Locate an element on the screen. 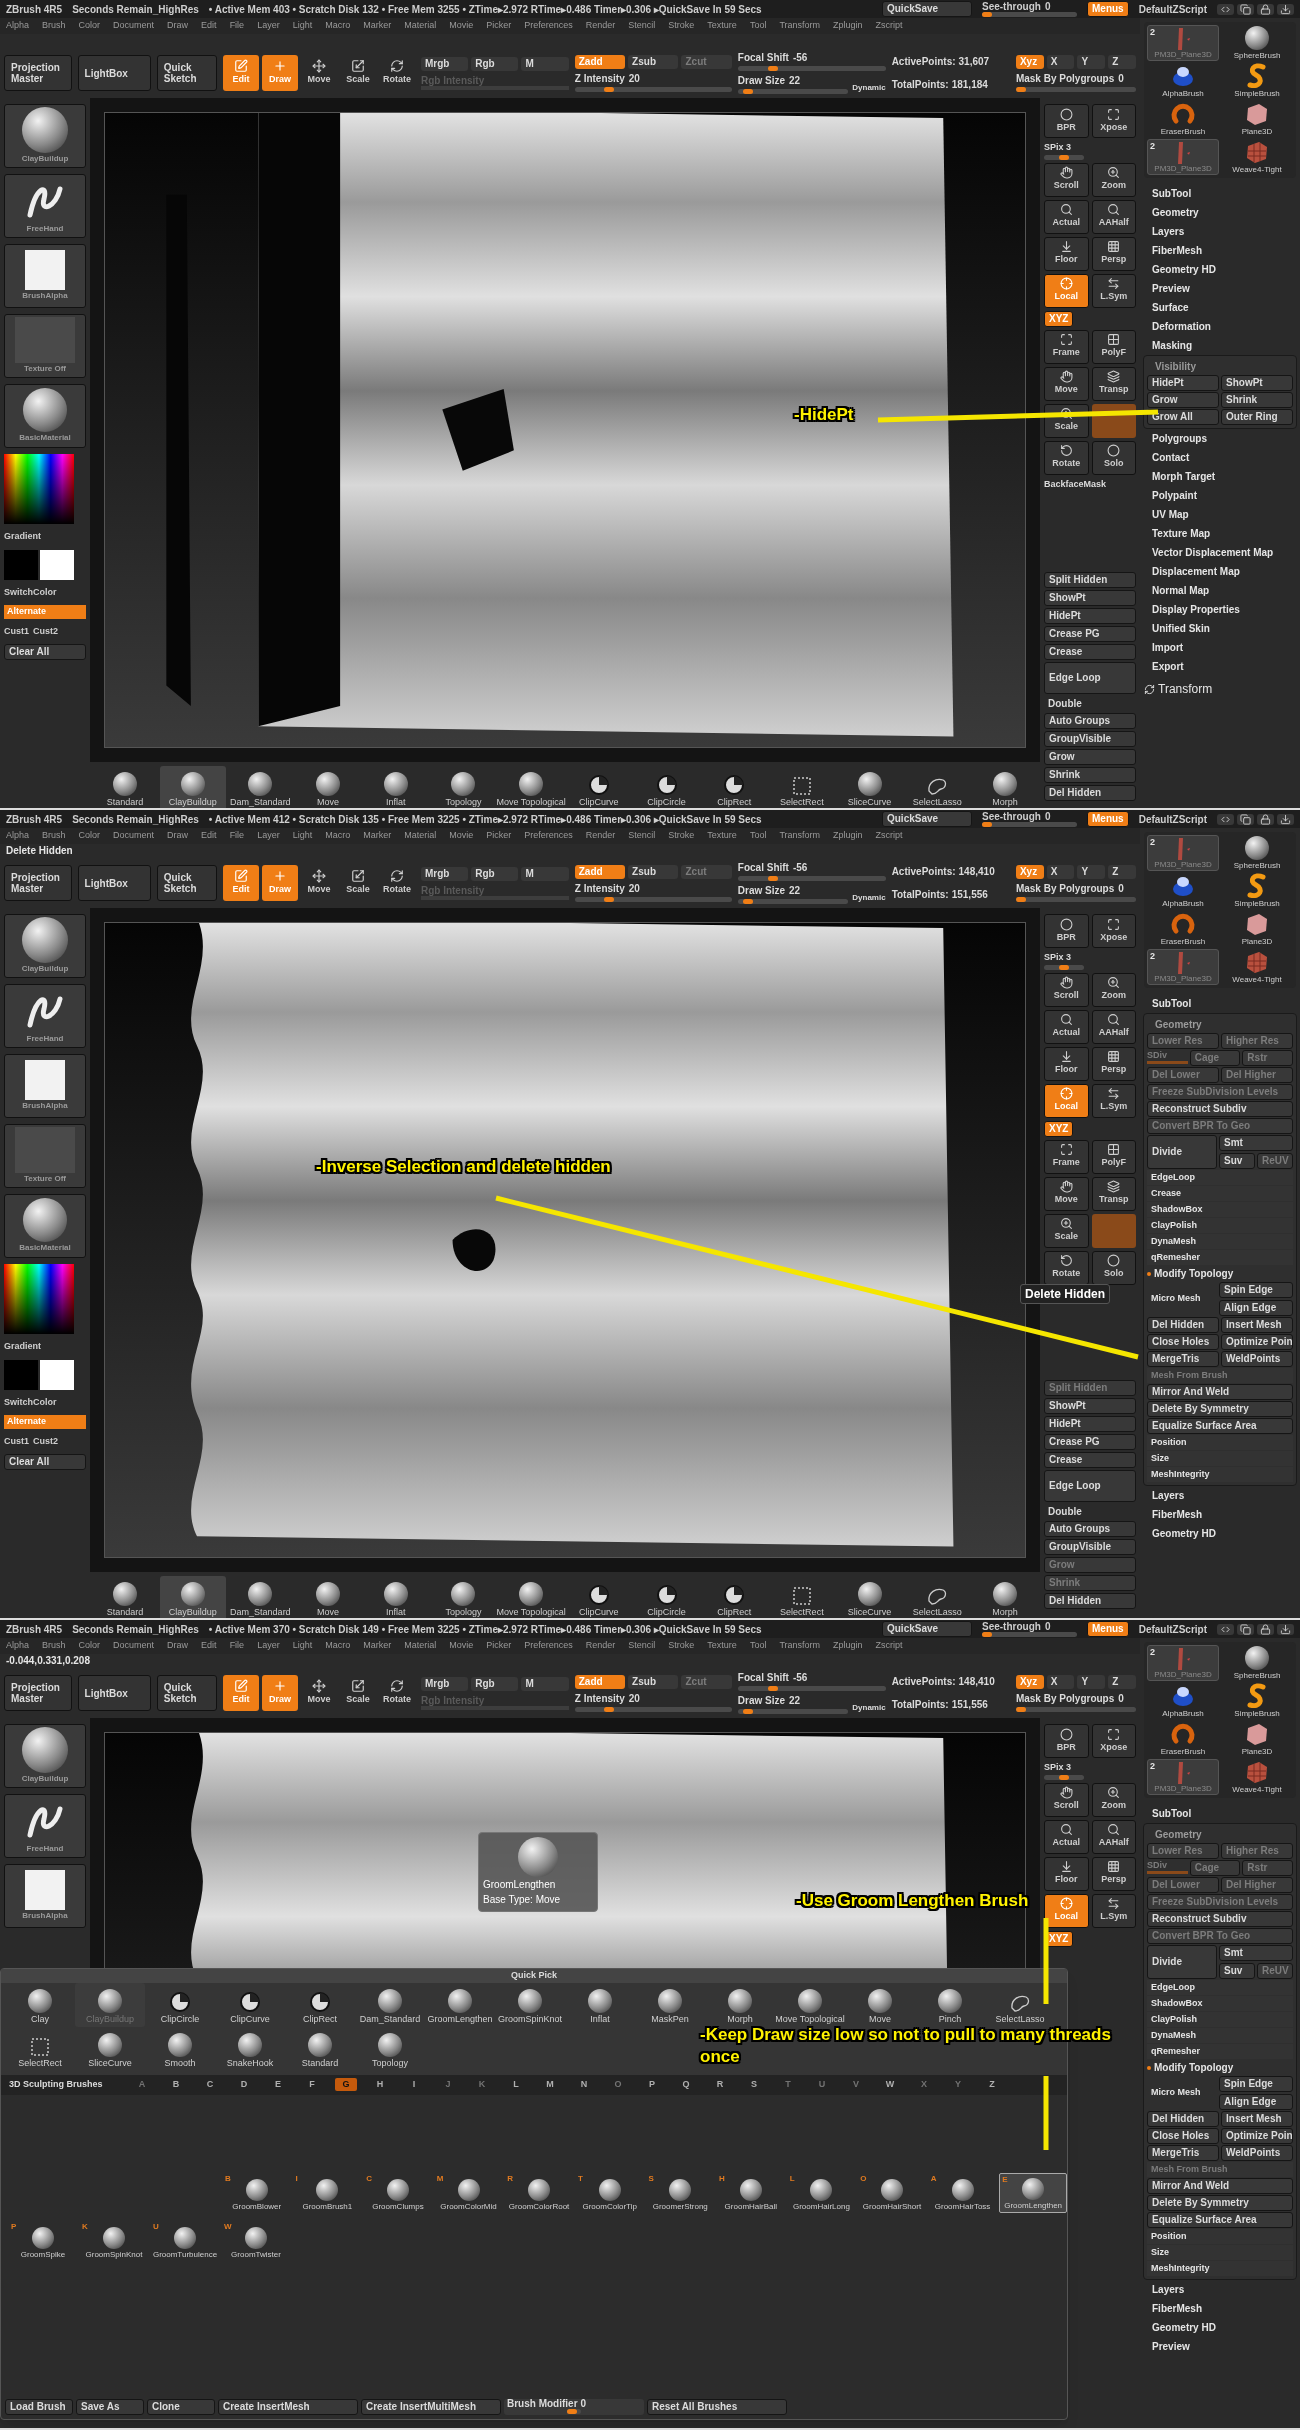  brush-shelf-item: Morph is located at coordinates (1004, 786).